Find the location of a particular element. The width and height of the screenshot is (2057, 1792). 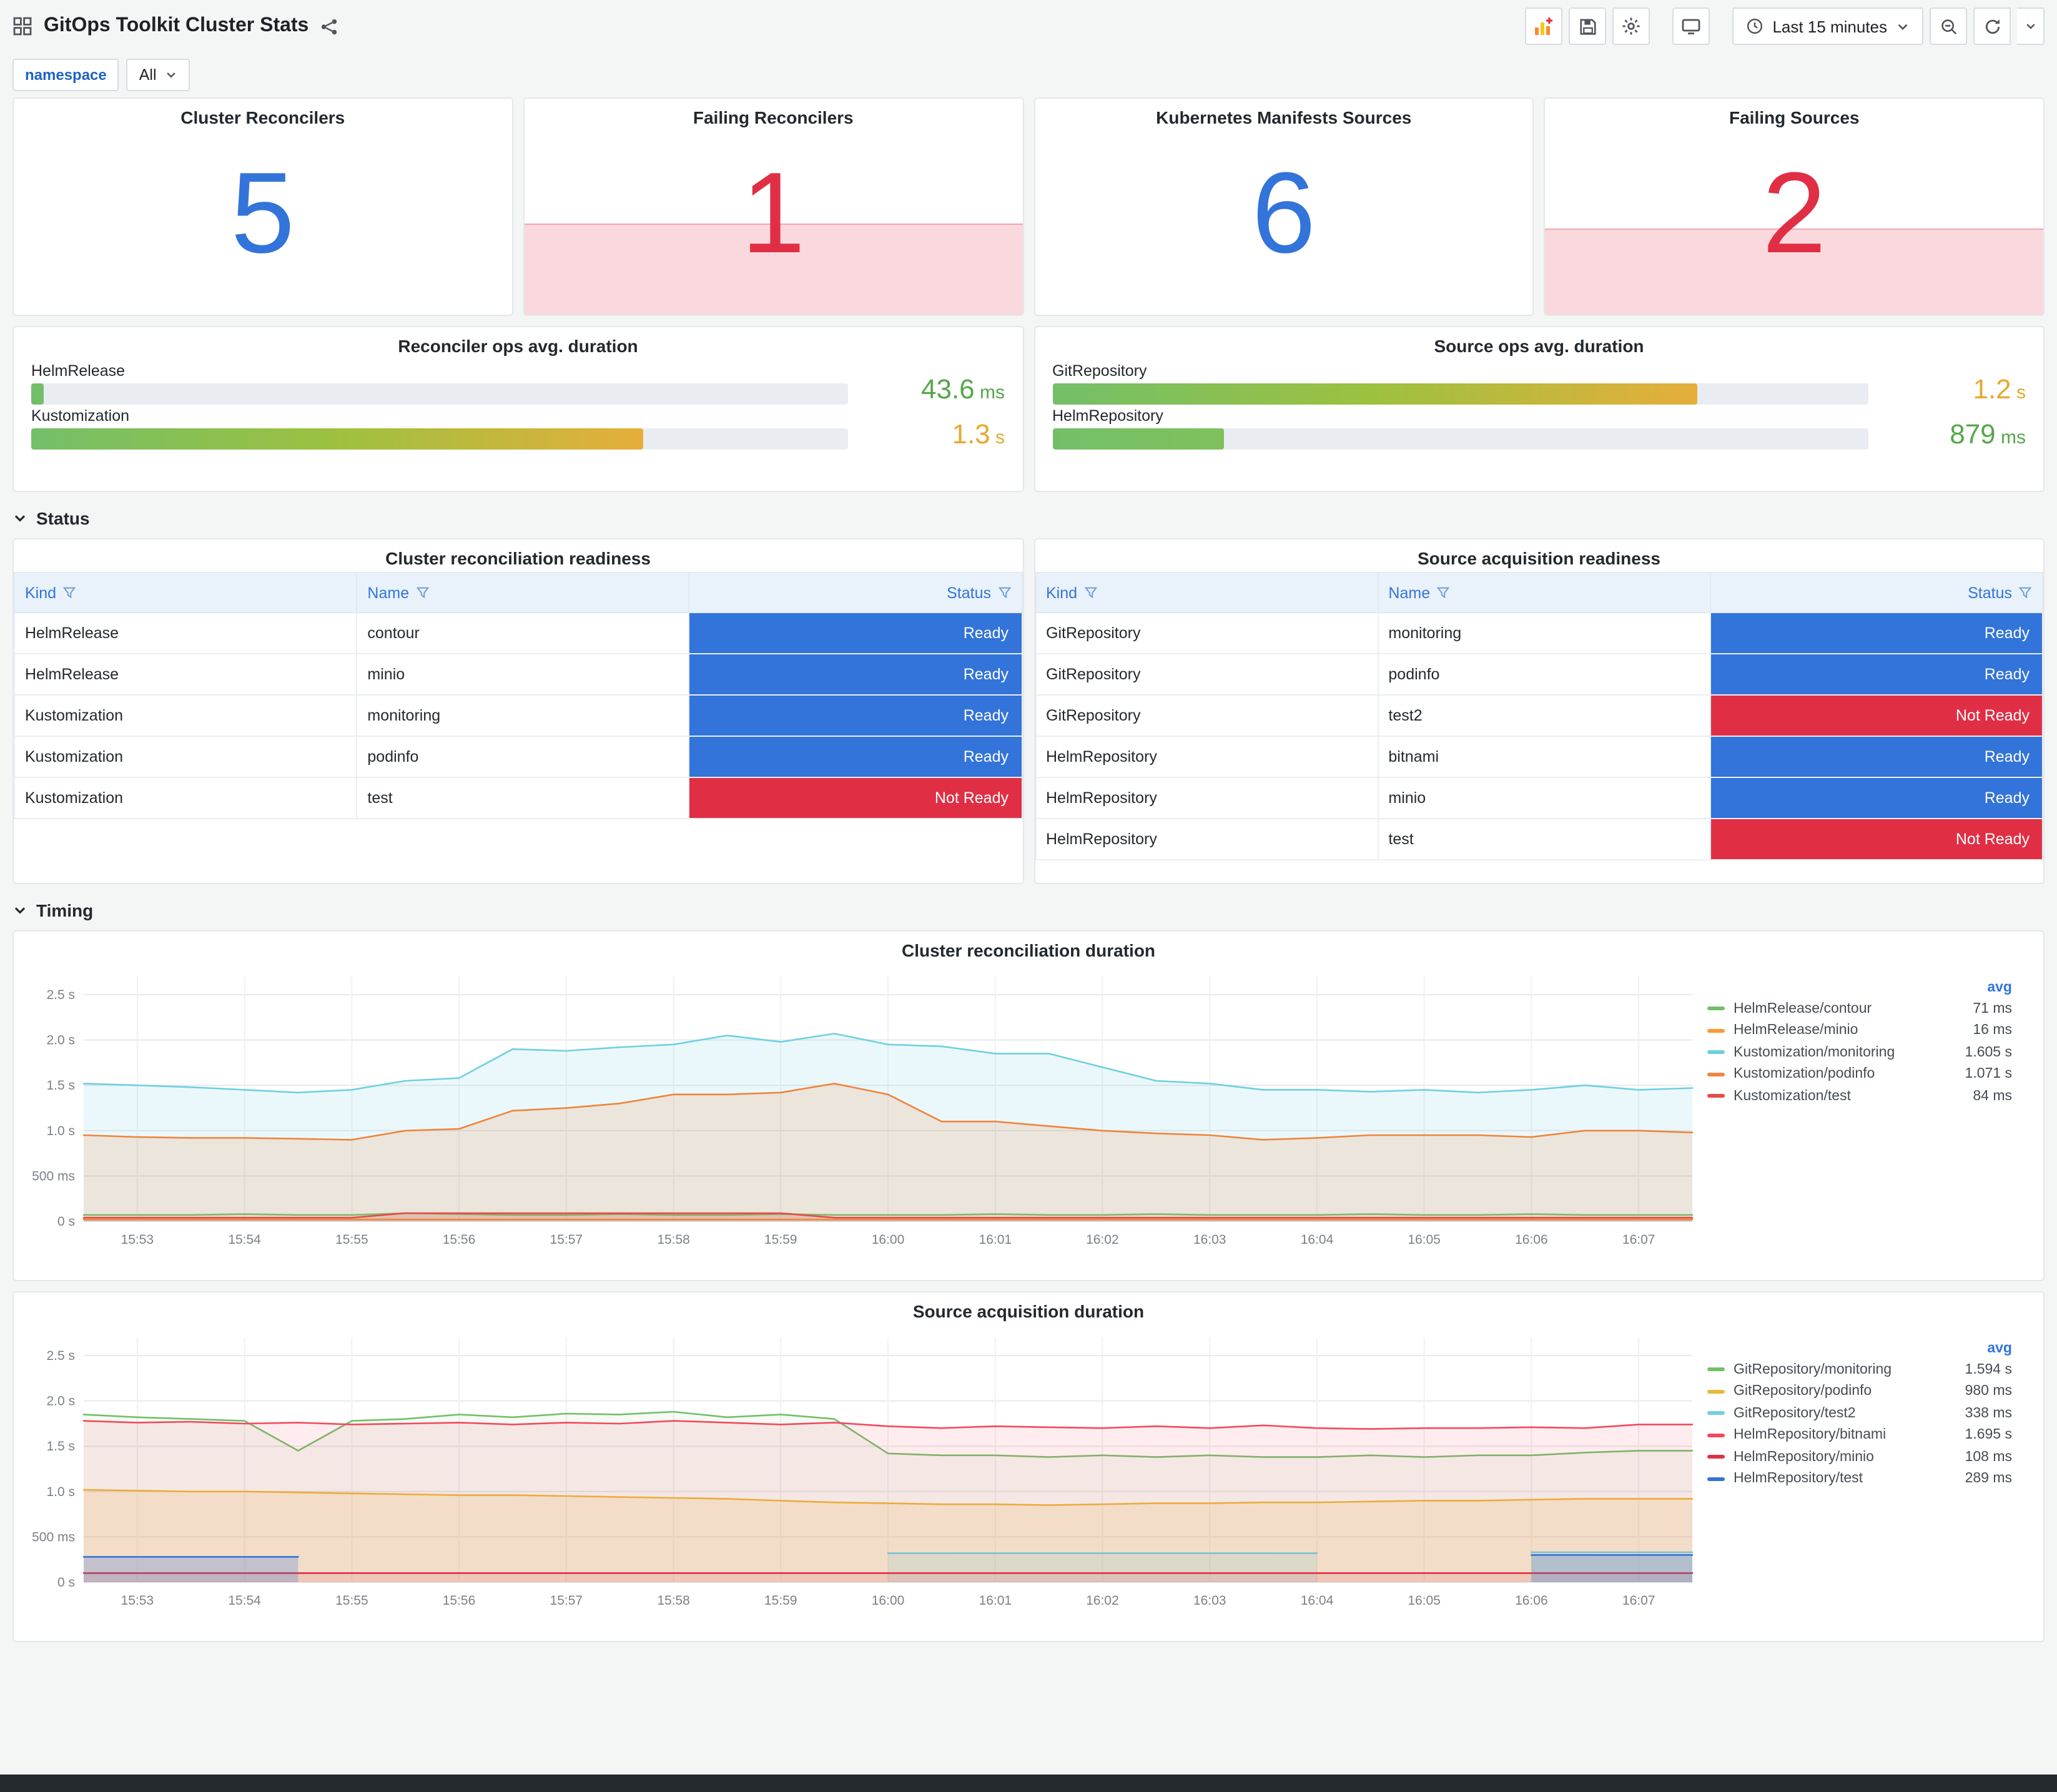

legend-series-avg: 1.071 s is located at coordinates (1989, 1074).